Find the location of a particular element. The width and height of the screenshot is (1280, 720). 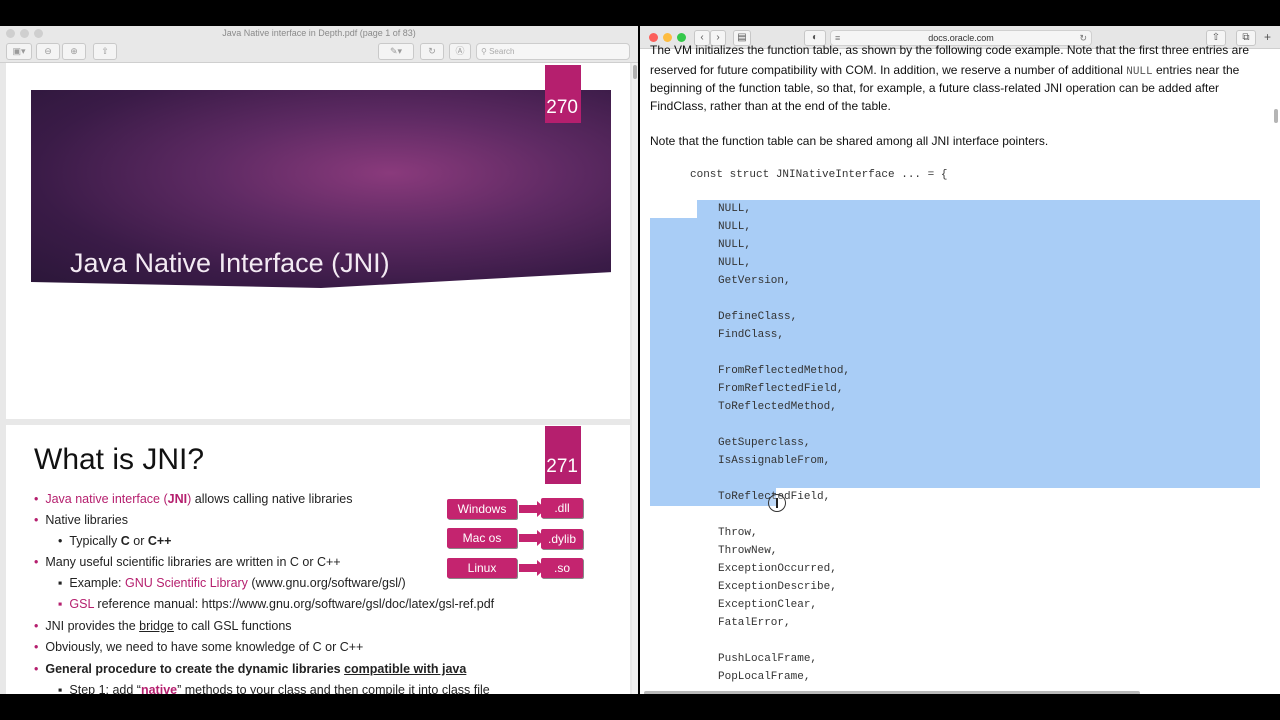

code-line: FindClass, is located at coordinates (751, 335).